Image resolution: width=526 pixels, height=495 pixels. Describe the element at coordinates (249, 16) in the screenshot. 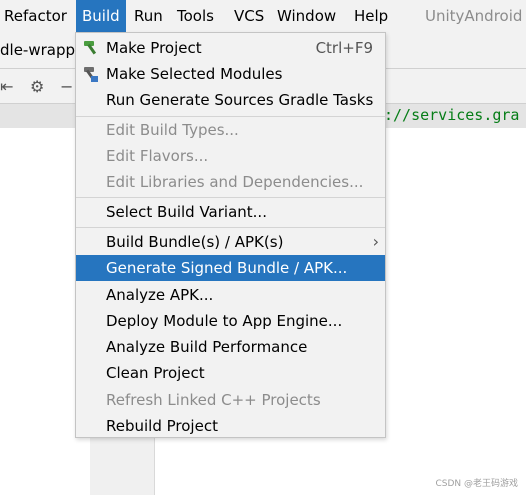

I see `menu-vcs: VCS` at that location.